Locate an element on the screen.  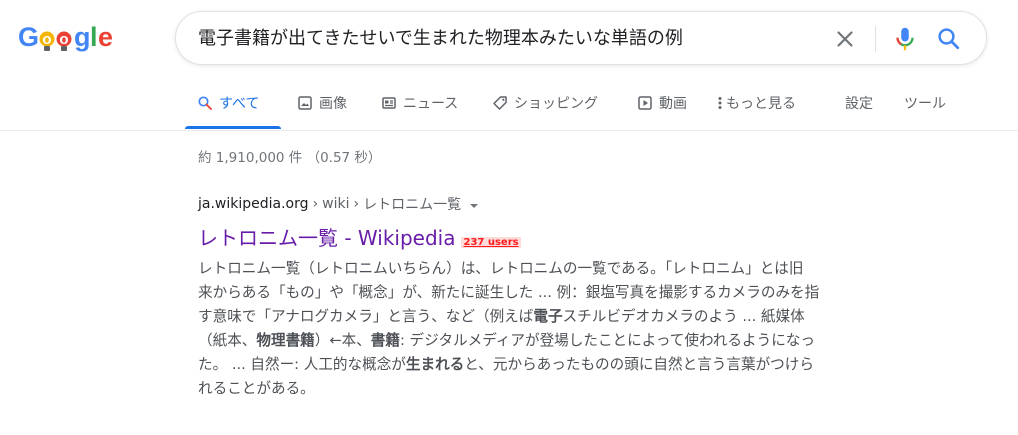
snippet-text: : デジタルメディアが登場したことによって使われるようになっ is located at coordinates (607, 340).